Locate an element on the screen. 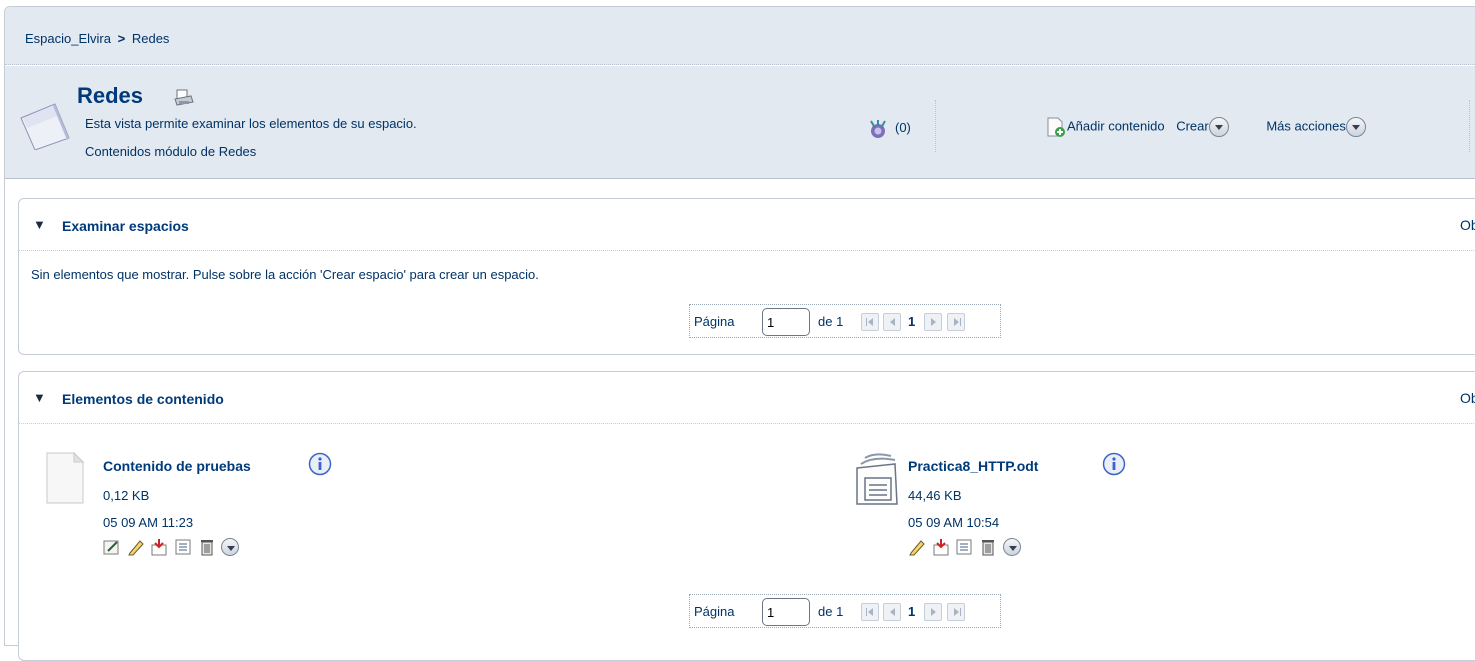 This screenshot has width=1475, height=661. content-panel-header: ▼ Elementos de contenido Ob is located at coordinates (747, 398).